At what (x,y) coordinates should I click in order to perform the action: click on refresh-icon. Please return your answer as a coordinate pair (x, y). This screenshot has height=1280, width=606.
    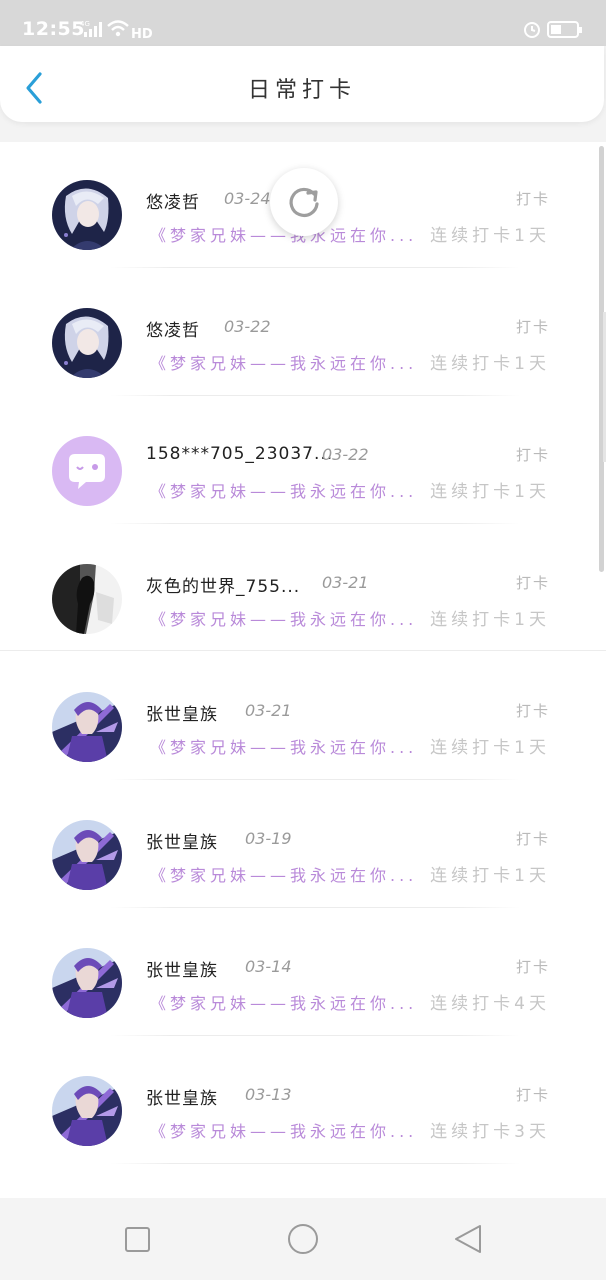
    Looking at the image, I should click on (304, 202).